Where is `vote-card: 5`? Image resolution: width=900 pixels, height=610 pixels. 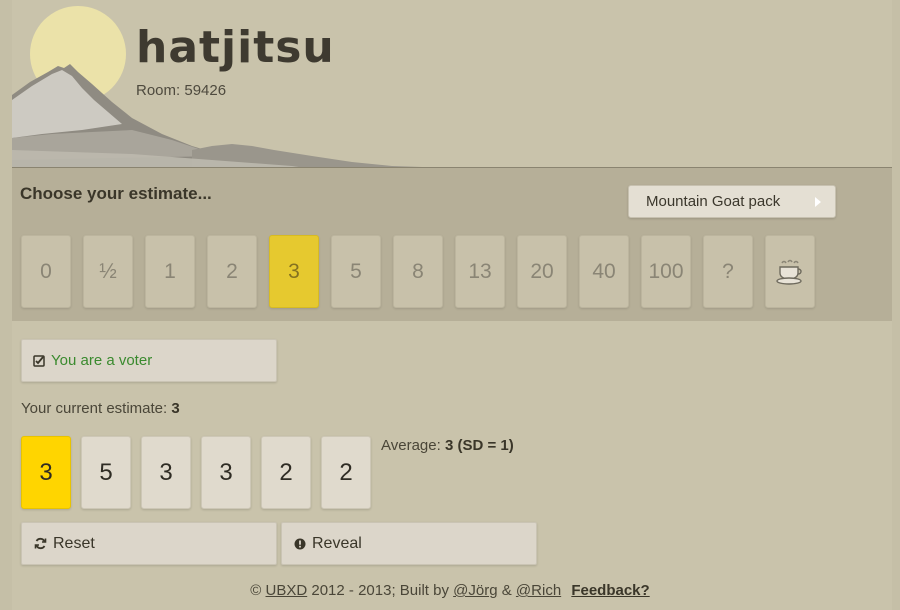
vote-card: 5 is located at coordinates (106, 472).